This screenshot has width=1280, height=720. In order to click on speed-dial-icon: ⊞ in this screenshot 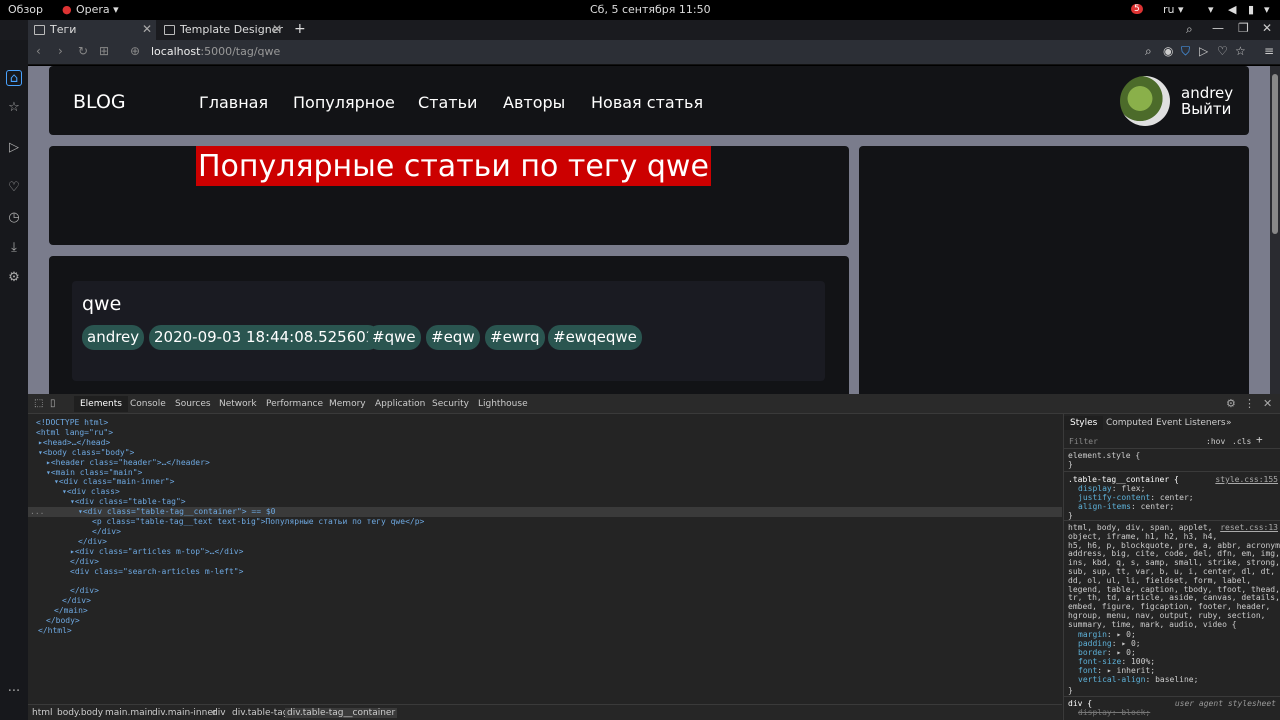, I will do `click(104, 51)`.